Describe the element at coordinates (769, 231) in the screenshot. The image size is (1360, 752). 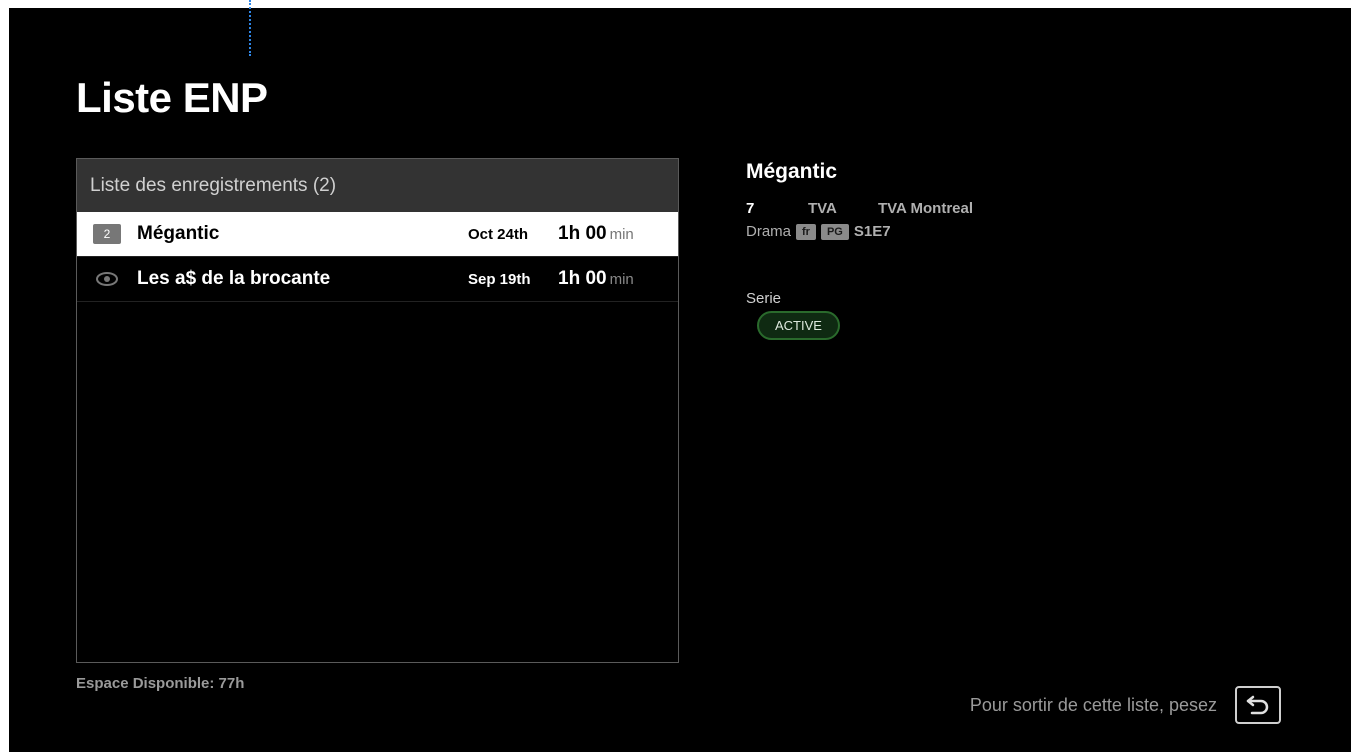
I see `genre: Drama` at that location.